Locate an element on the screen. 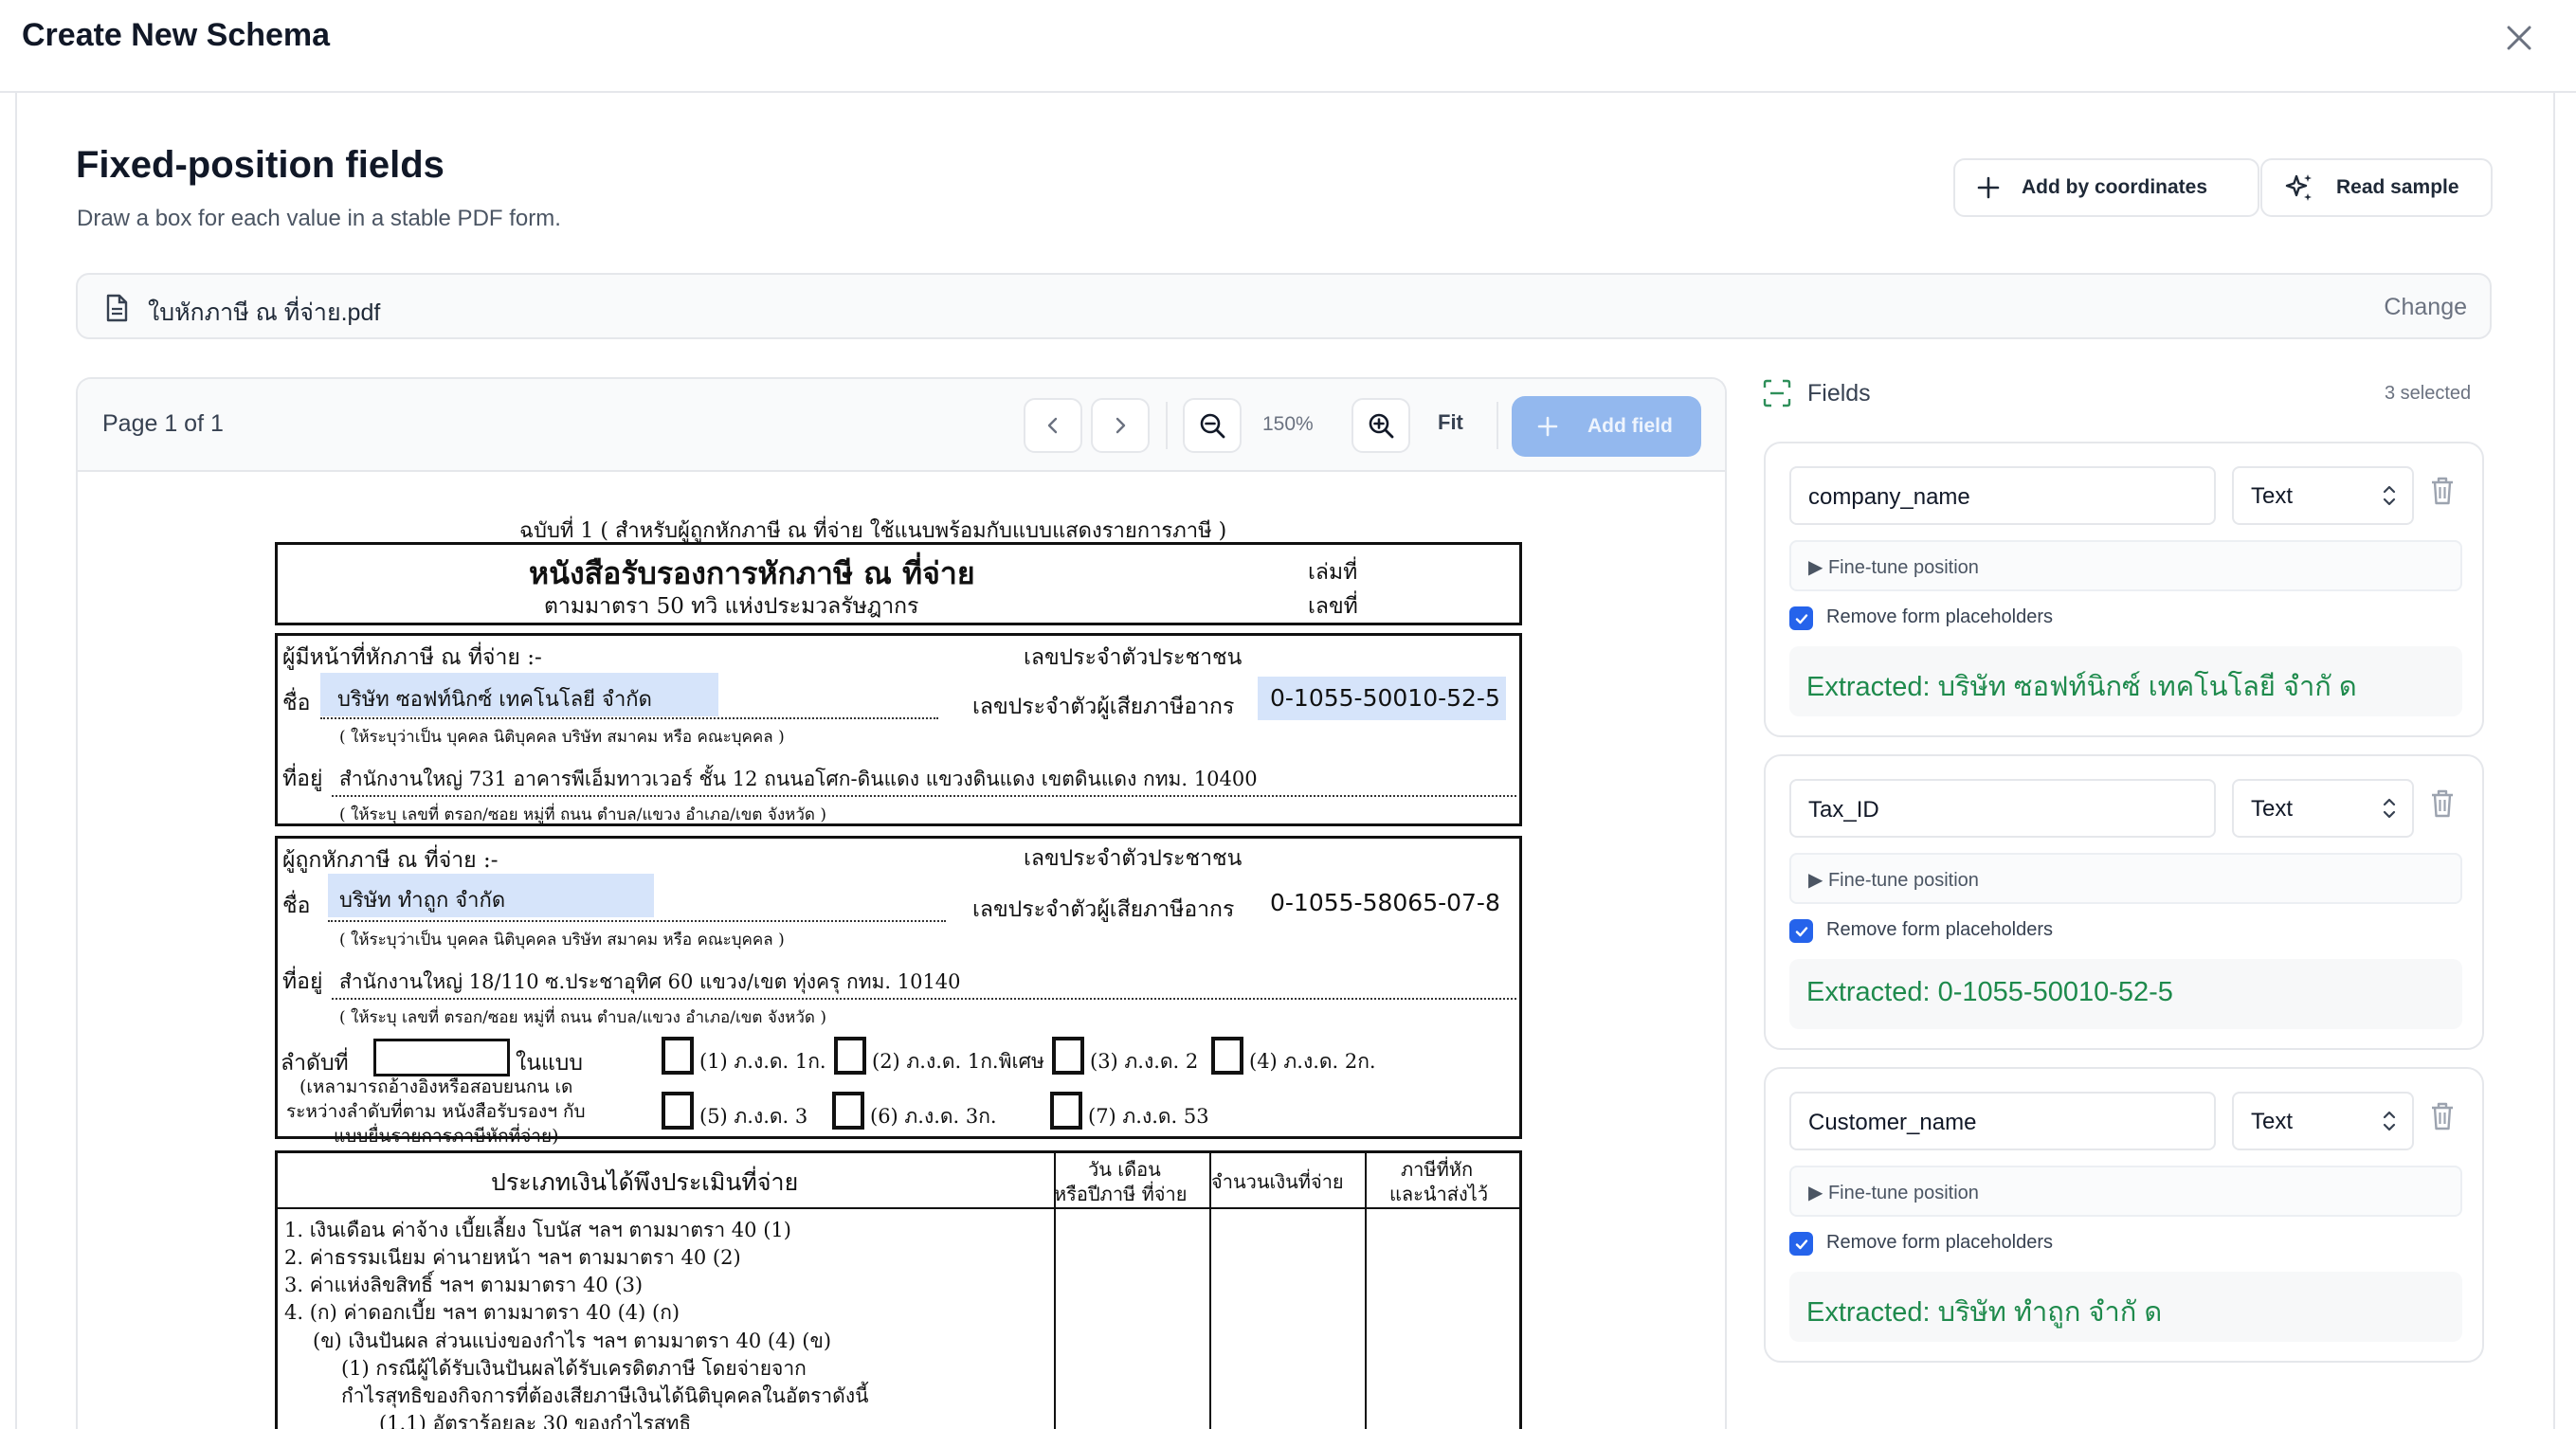 The image size is (2576, 1429). doc-subtitle: ตามมาตรา 50 ทวิ แห่งประมวลรัษฎากร is located at coordinates (731, 606).